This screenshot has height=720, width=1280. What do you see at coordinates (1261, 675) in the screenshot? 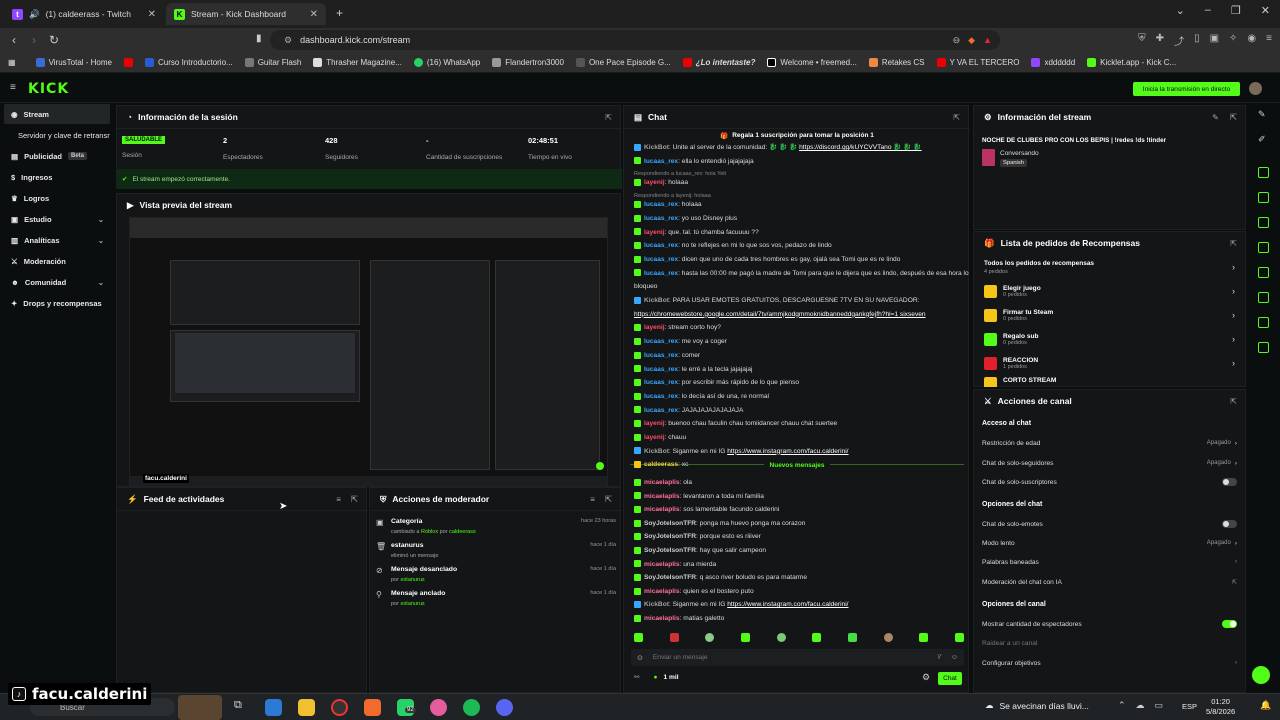
I see `help-button` at bounding box center [1261, 675].